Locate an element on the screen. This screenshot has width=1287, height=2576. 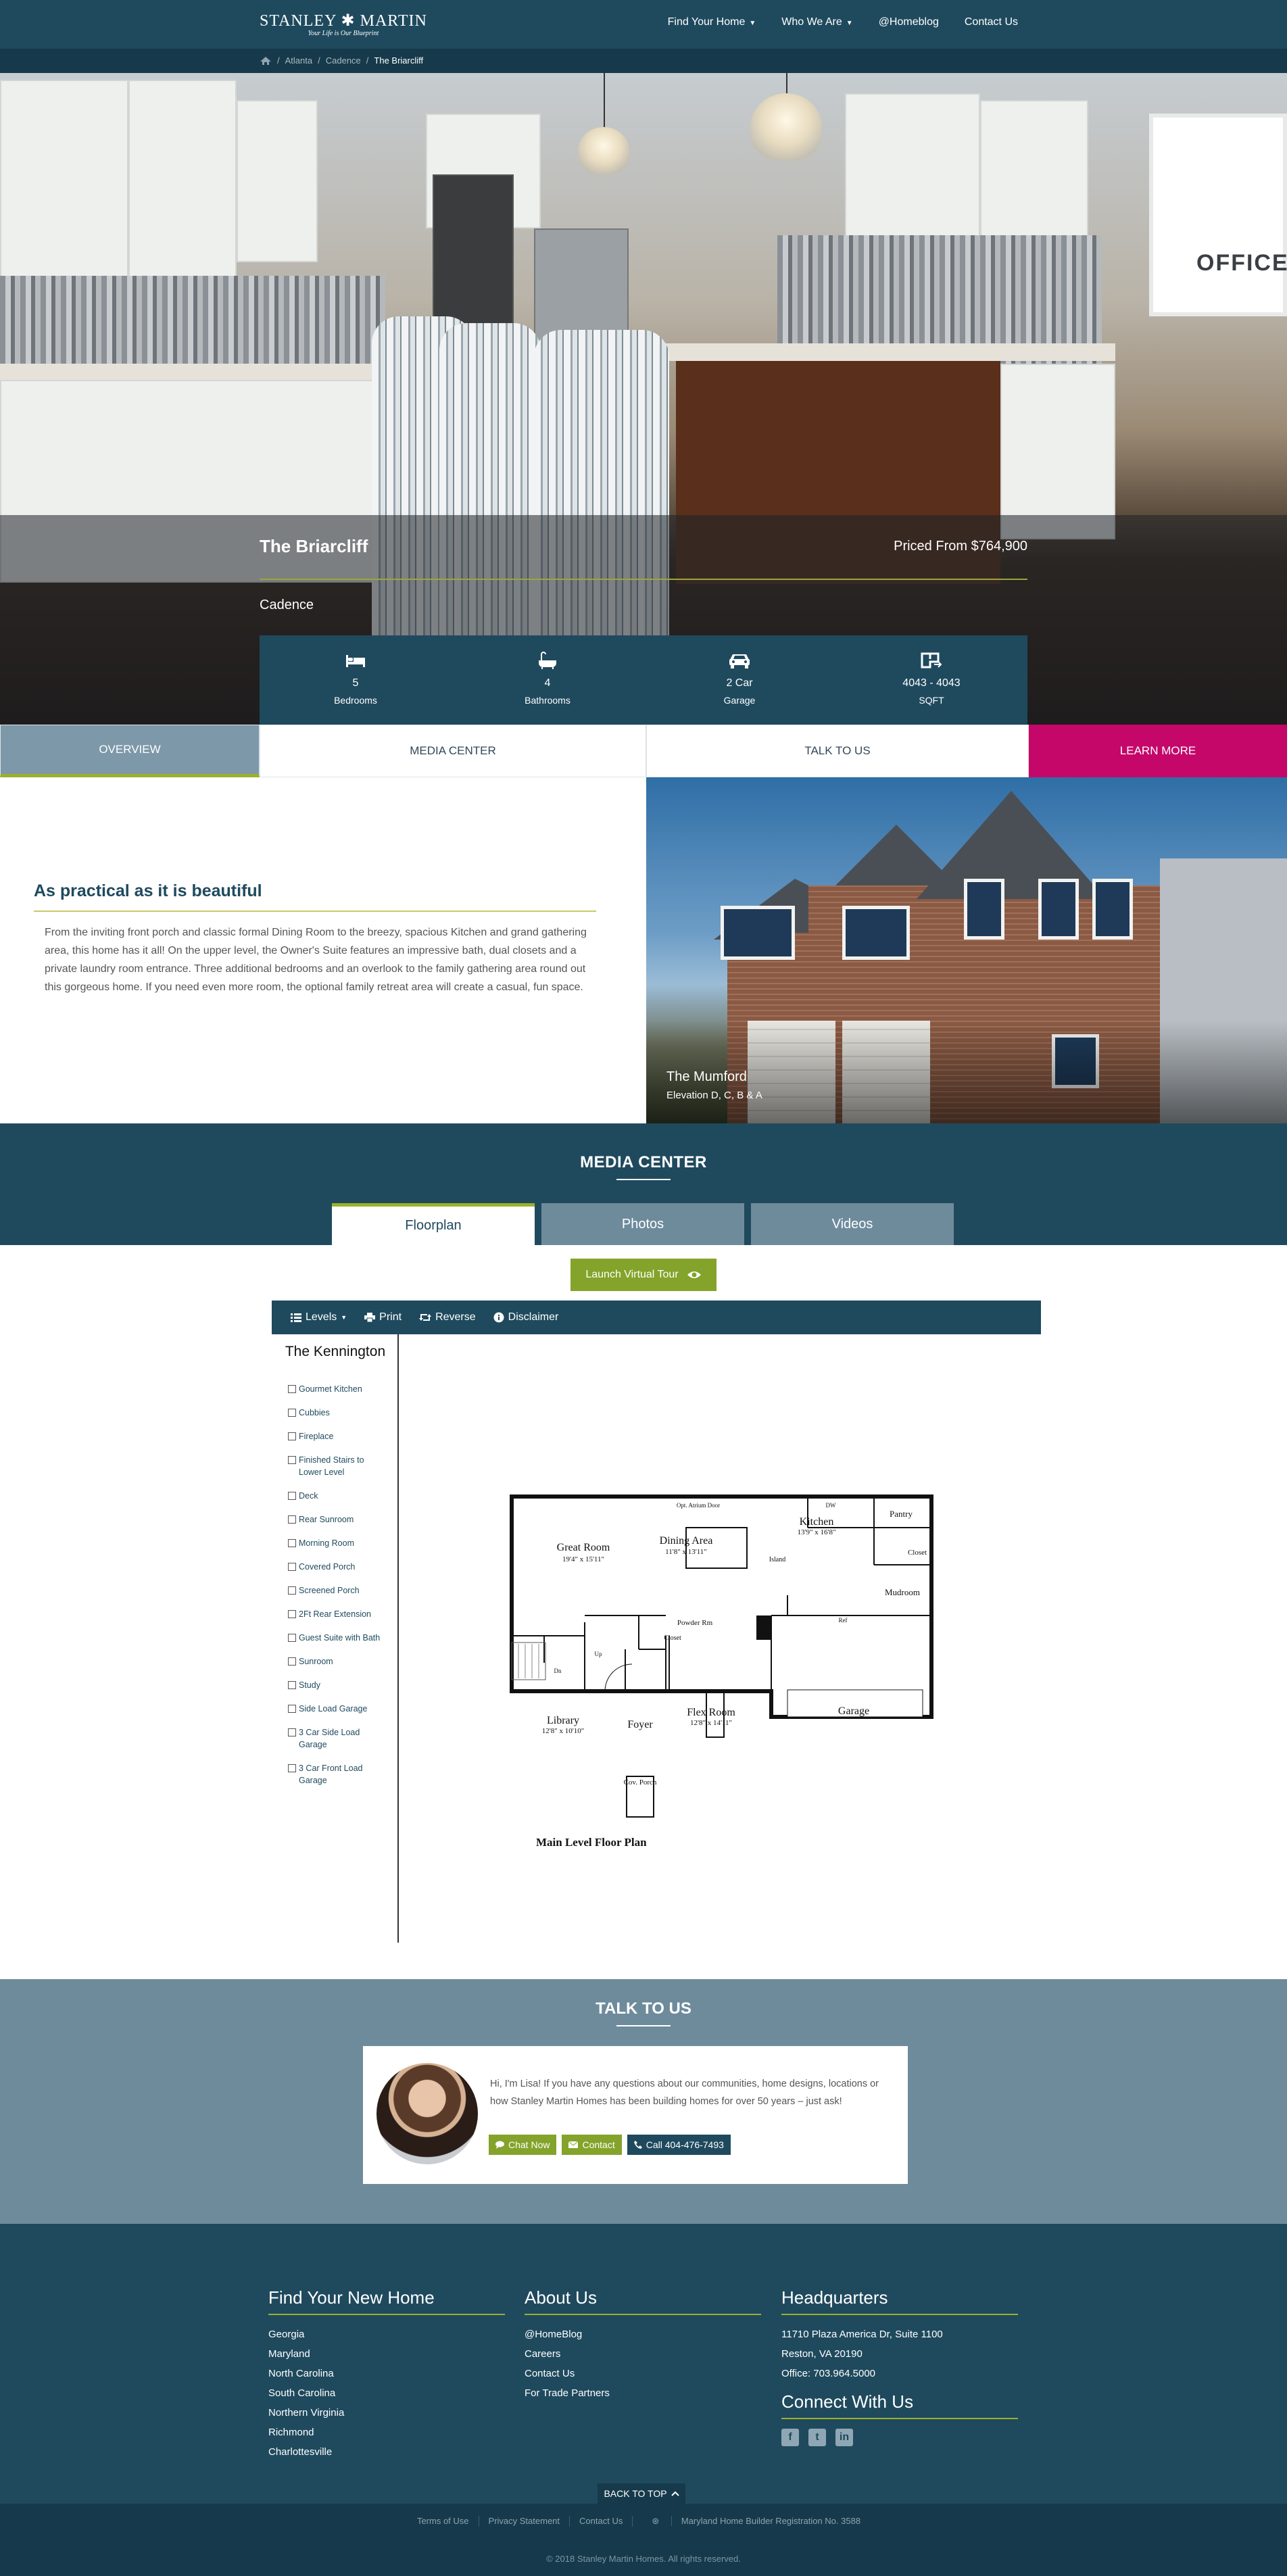
twitter-icon: t is located at coordinates (817, 2437).